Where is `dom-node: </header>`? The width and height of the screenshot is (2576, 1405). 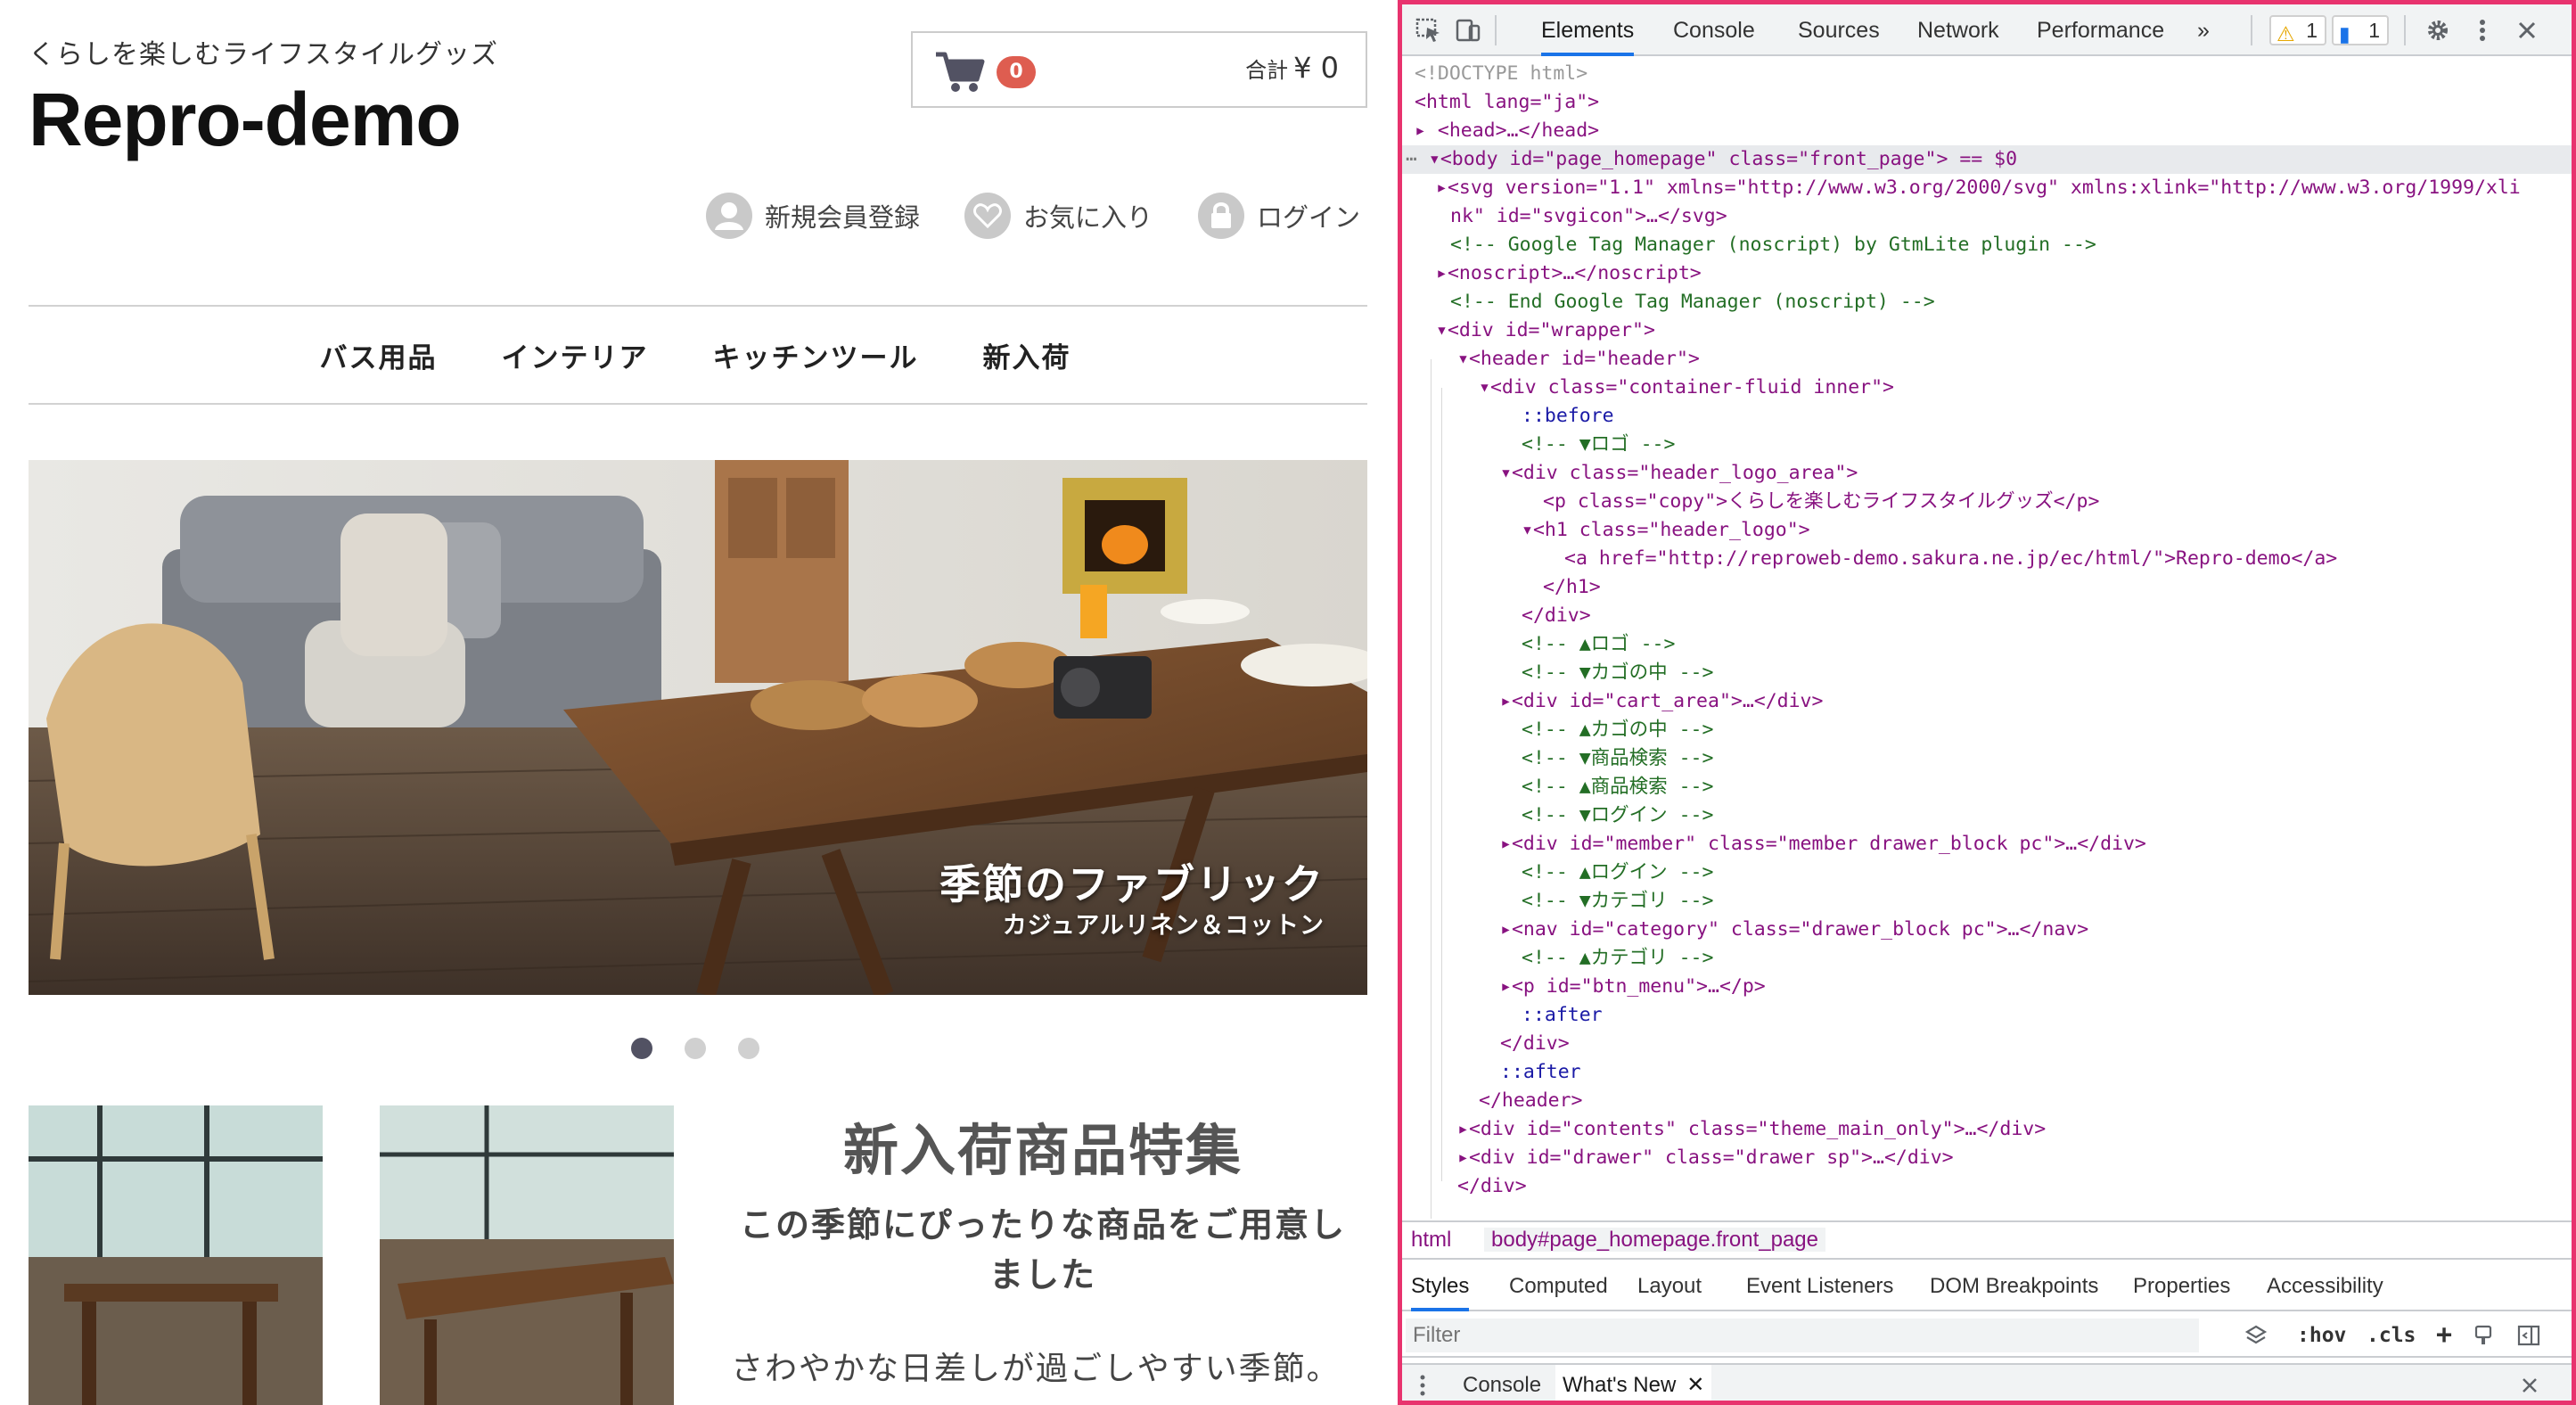
dom-node: </header> is located at coordinates (1987, 1101).